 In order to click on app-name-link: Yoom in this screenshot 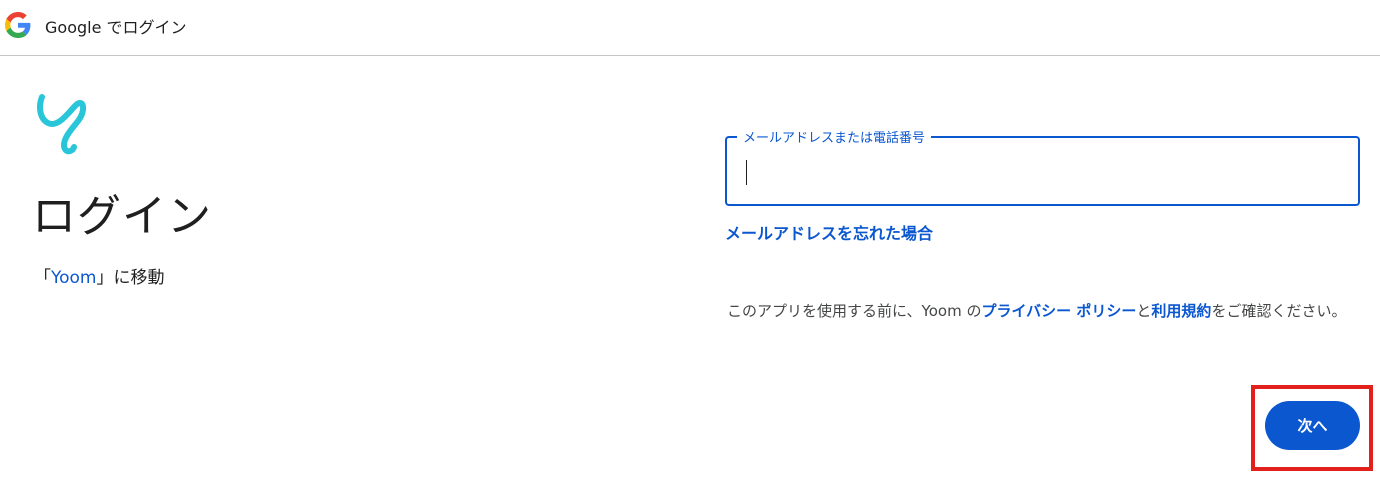, I will do `click(74, 278)`.